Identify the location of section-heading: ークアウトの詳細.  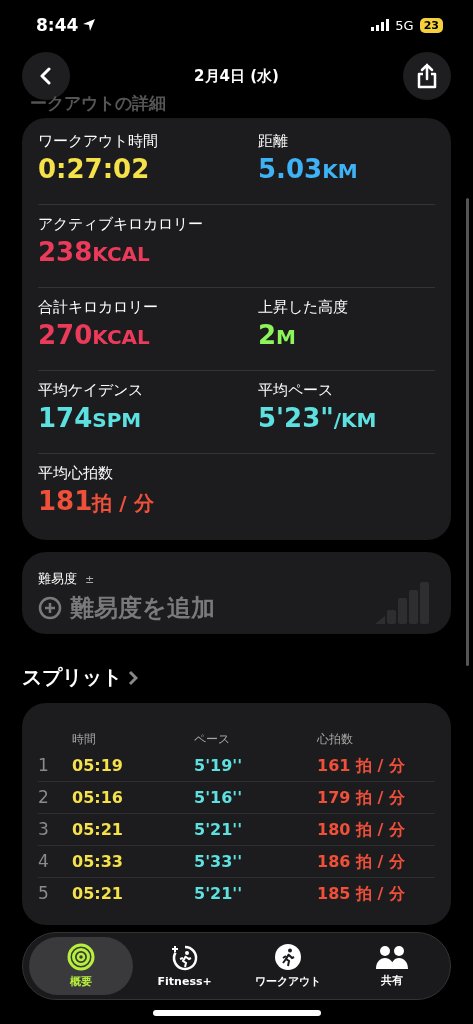
(98, 102).